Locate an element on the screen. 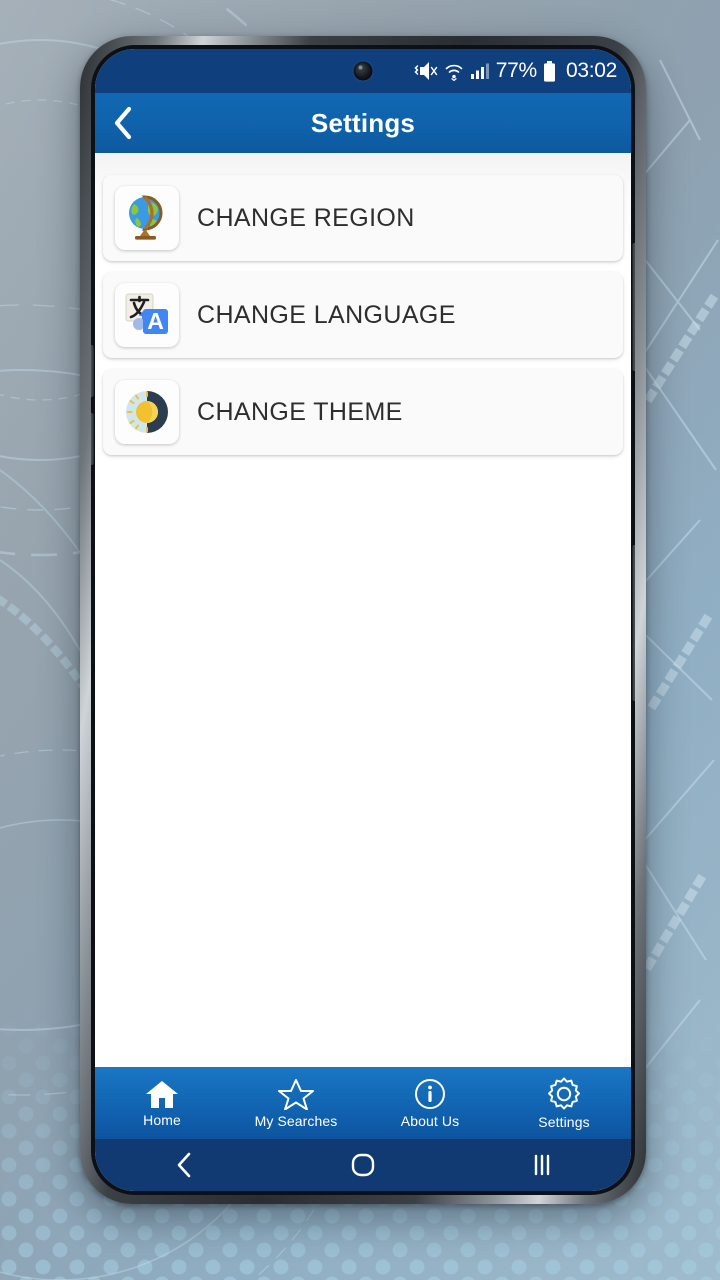 The height and width of the screenshot is (1280, 720). app-header-bar: Settings is located at coordinates (363, 123).